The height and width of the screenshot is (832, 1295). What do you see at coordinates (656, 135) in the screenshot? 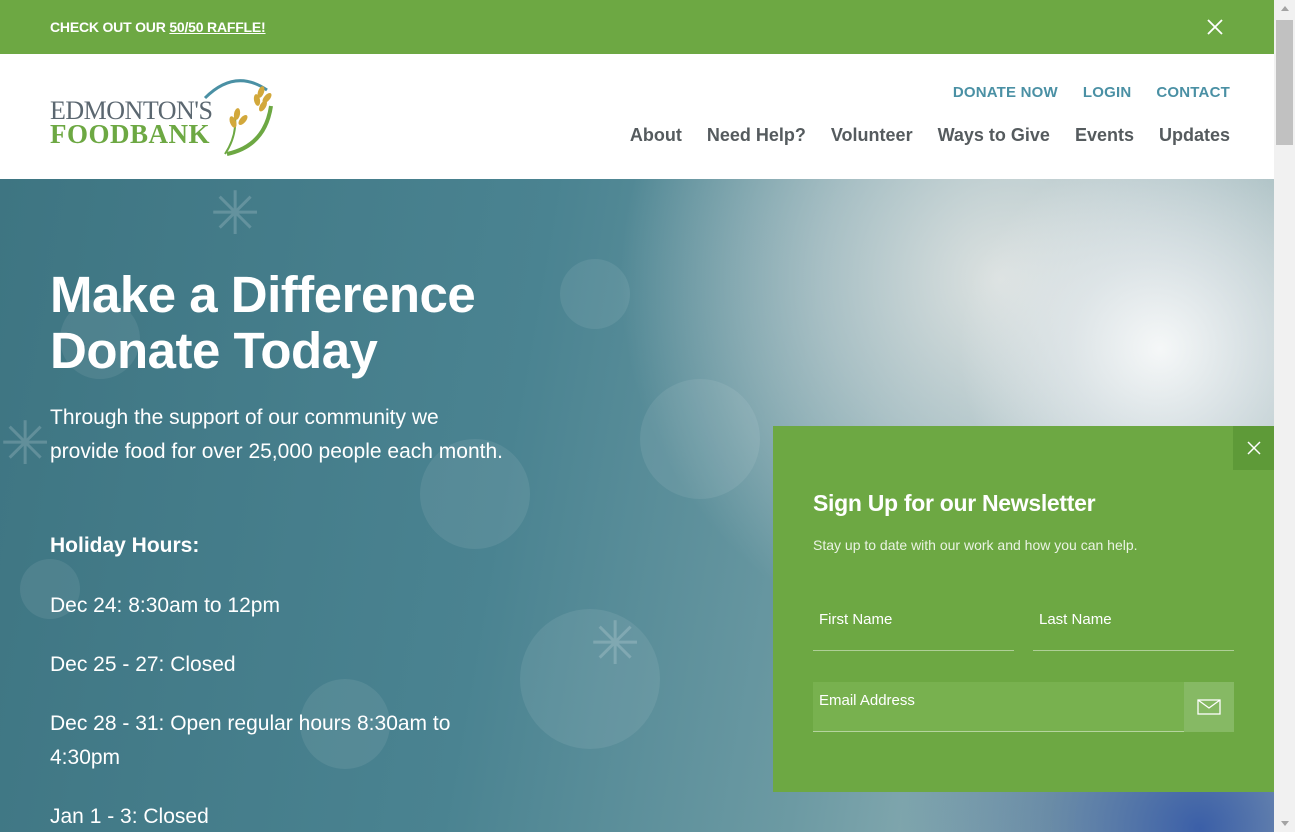
I see `nav-item-about: About` at bounding box center [656, 135].